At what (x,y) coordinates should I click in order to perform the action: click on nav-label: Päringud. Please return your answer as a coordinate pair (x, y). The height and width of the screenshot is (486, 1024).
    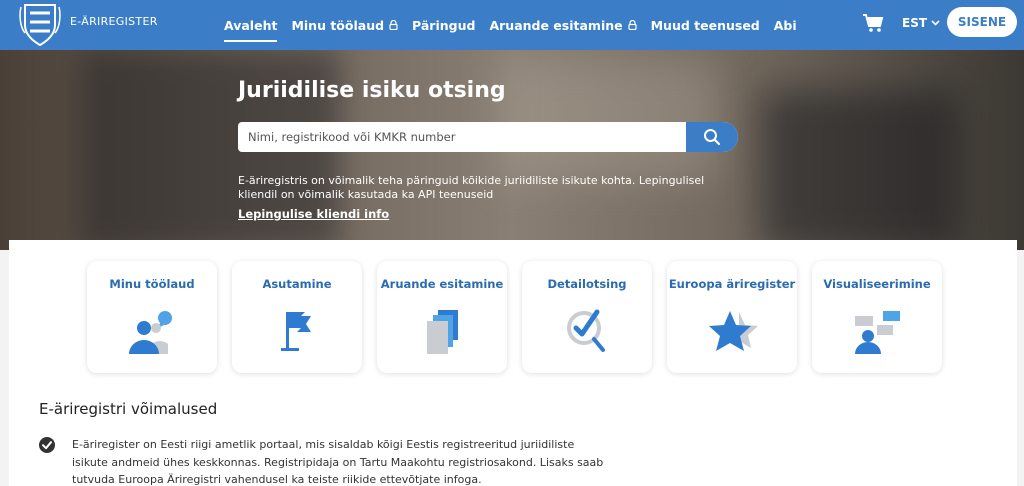
    Looking at the image, I should click on (444, 25).